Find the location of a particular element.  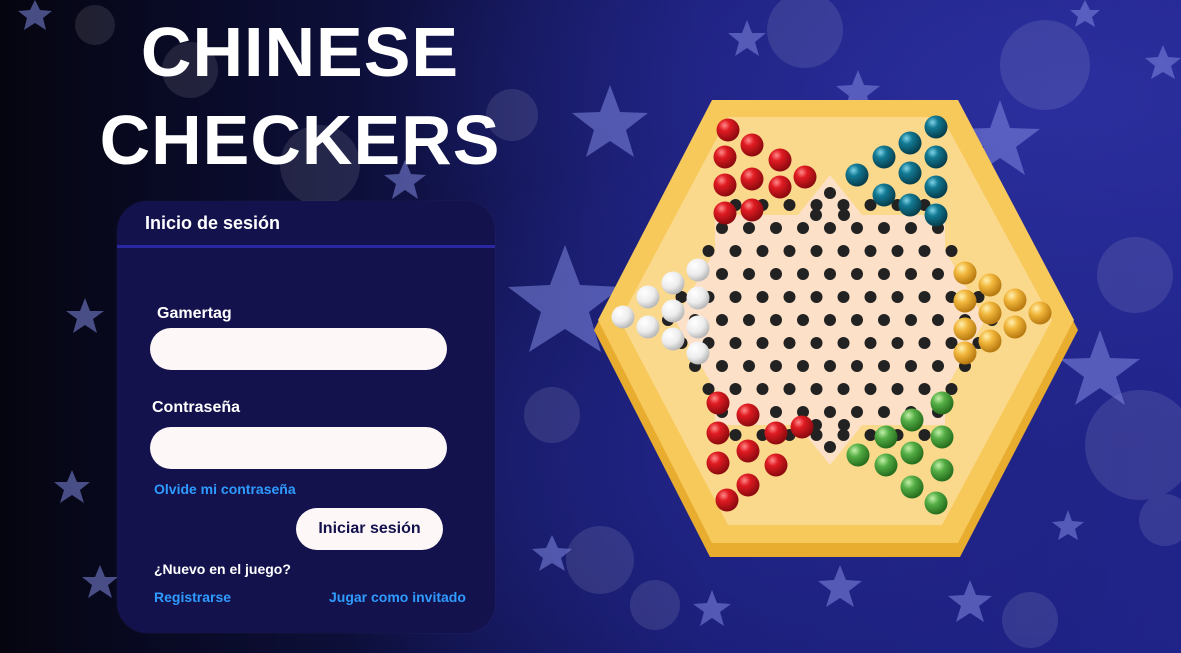

password-input is located at coordinates (298, 448).